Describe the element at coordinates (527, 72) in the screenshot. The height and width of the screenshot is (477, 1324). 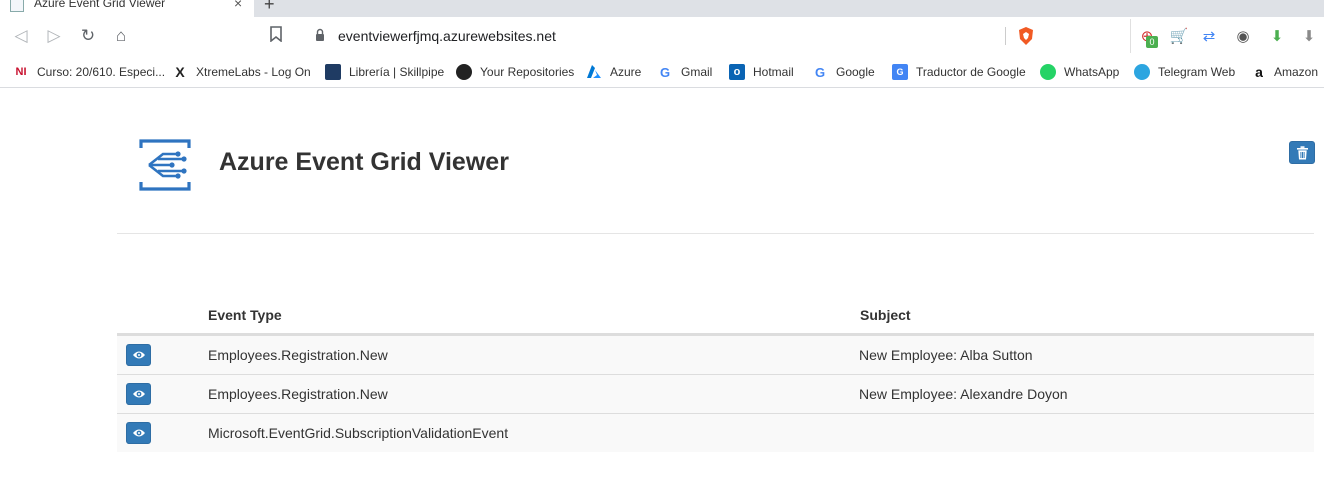
I see `bookmark-label: Your Repositories` at that location.